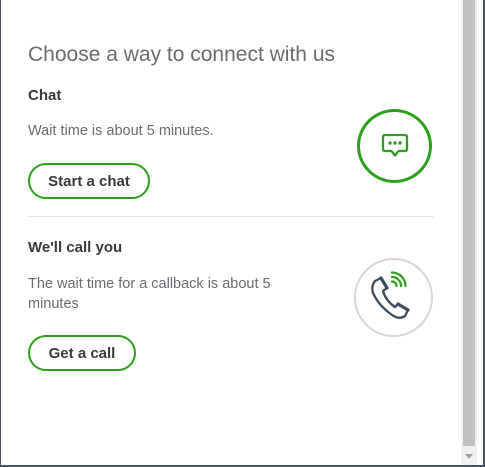 The width and height of the screenshot is (485, 467). I want to click on chat-wait-time: Wait time is about 5 minutes., so click(121, 131).